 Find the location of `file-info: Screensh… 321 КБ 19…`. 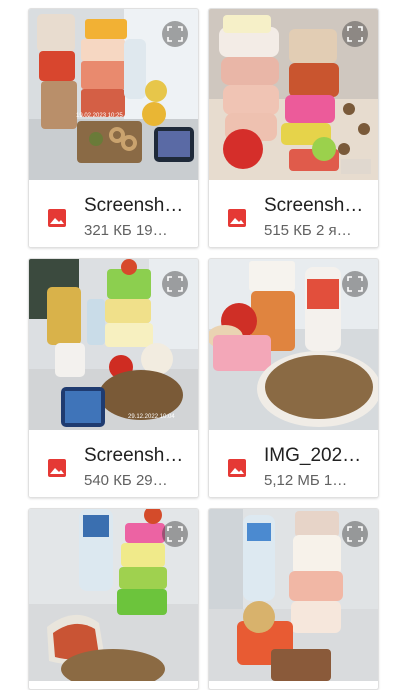

file-info: Screensh… 321 КБ 19… is located at coordinates (113, 213).